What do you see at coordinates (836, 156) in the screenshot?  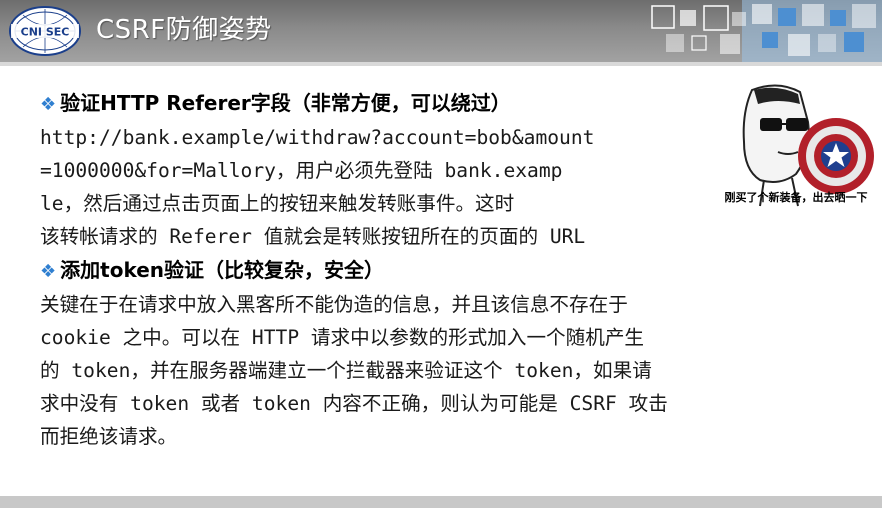 I see `captain-america-shield-icon` at bounding box center [836, 156].